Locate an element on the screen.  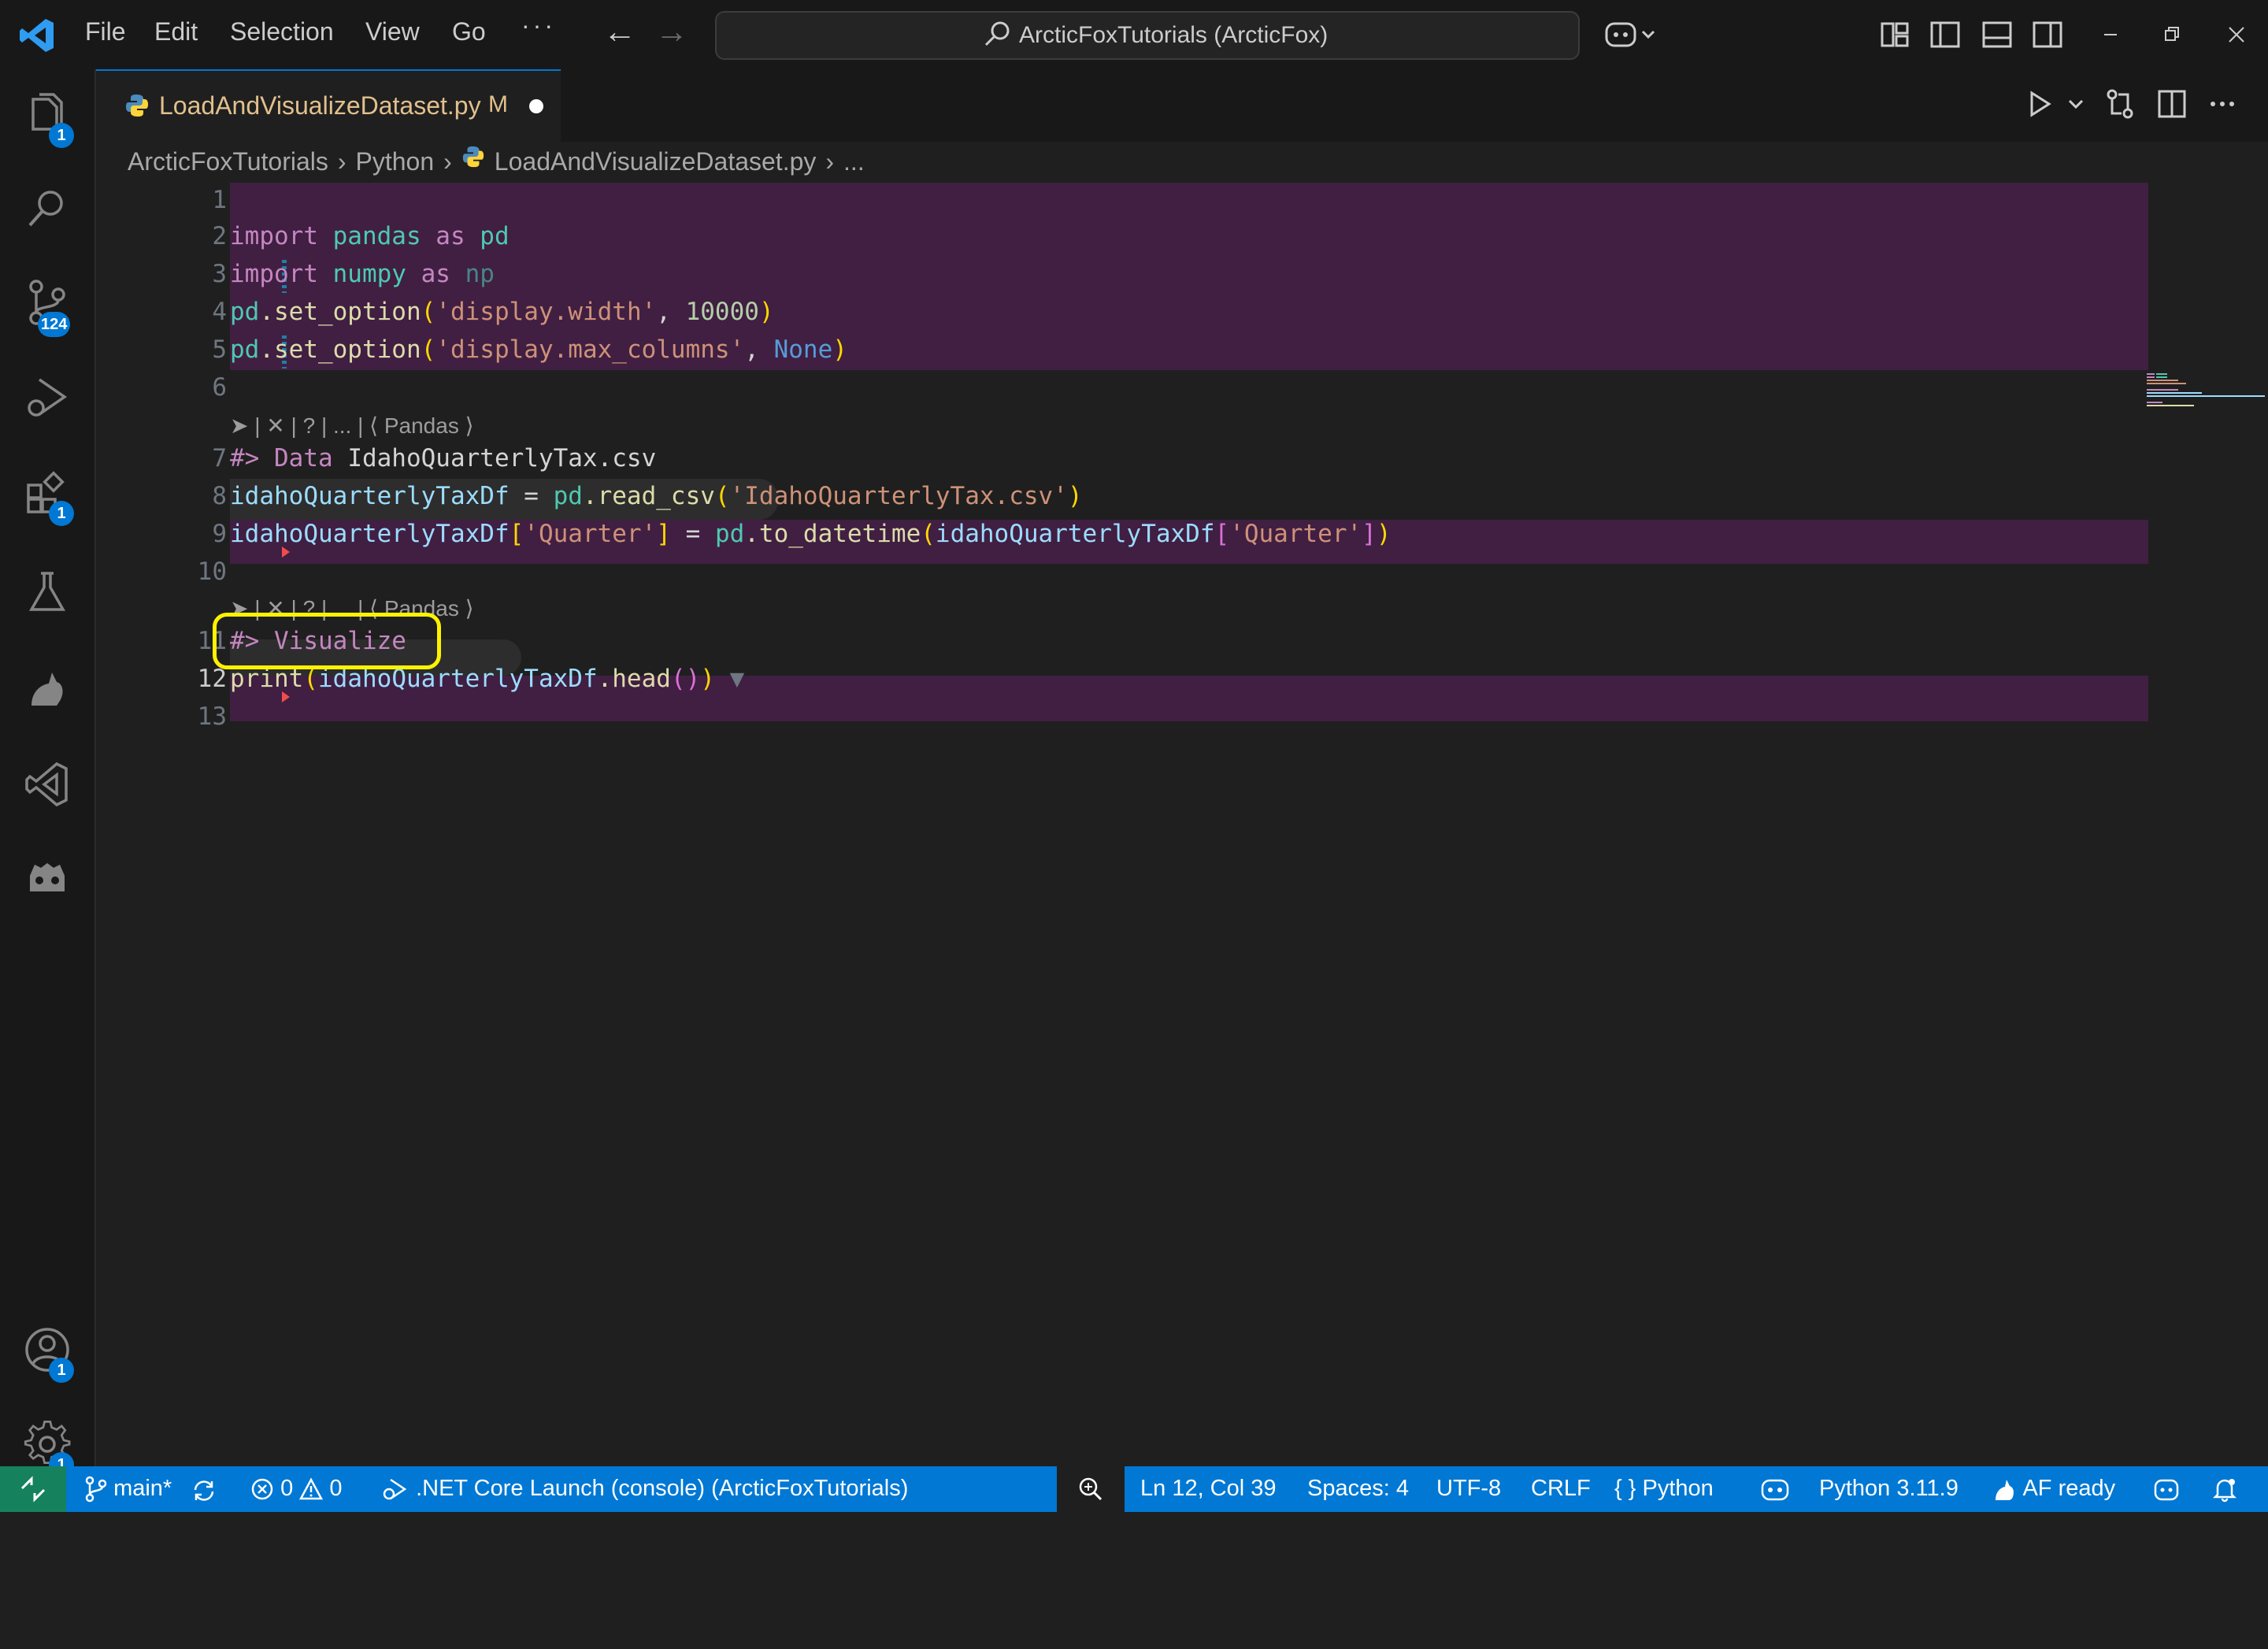
line-number: 3 is located at coordinates (219, 274).